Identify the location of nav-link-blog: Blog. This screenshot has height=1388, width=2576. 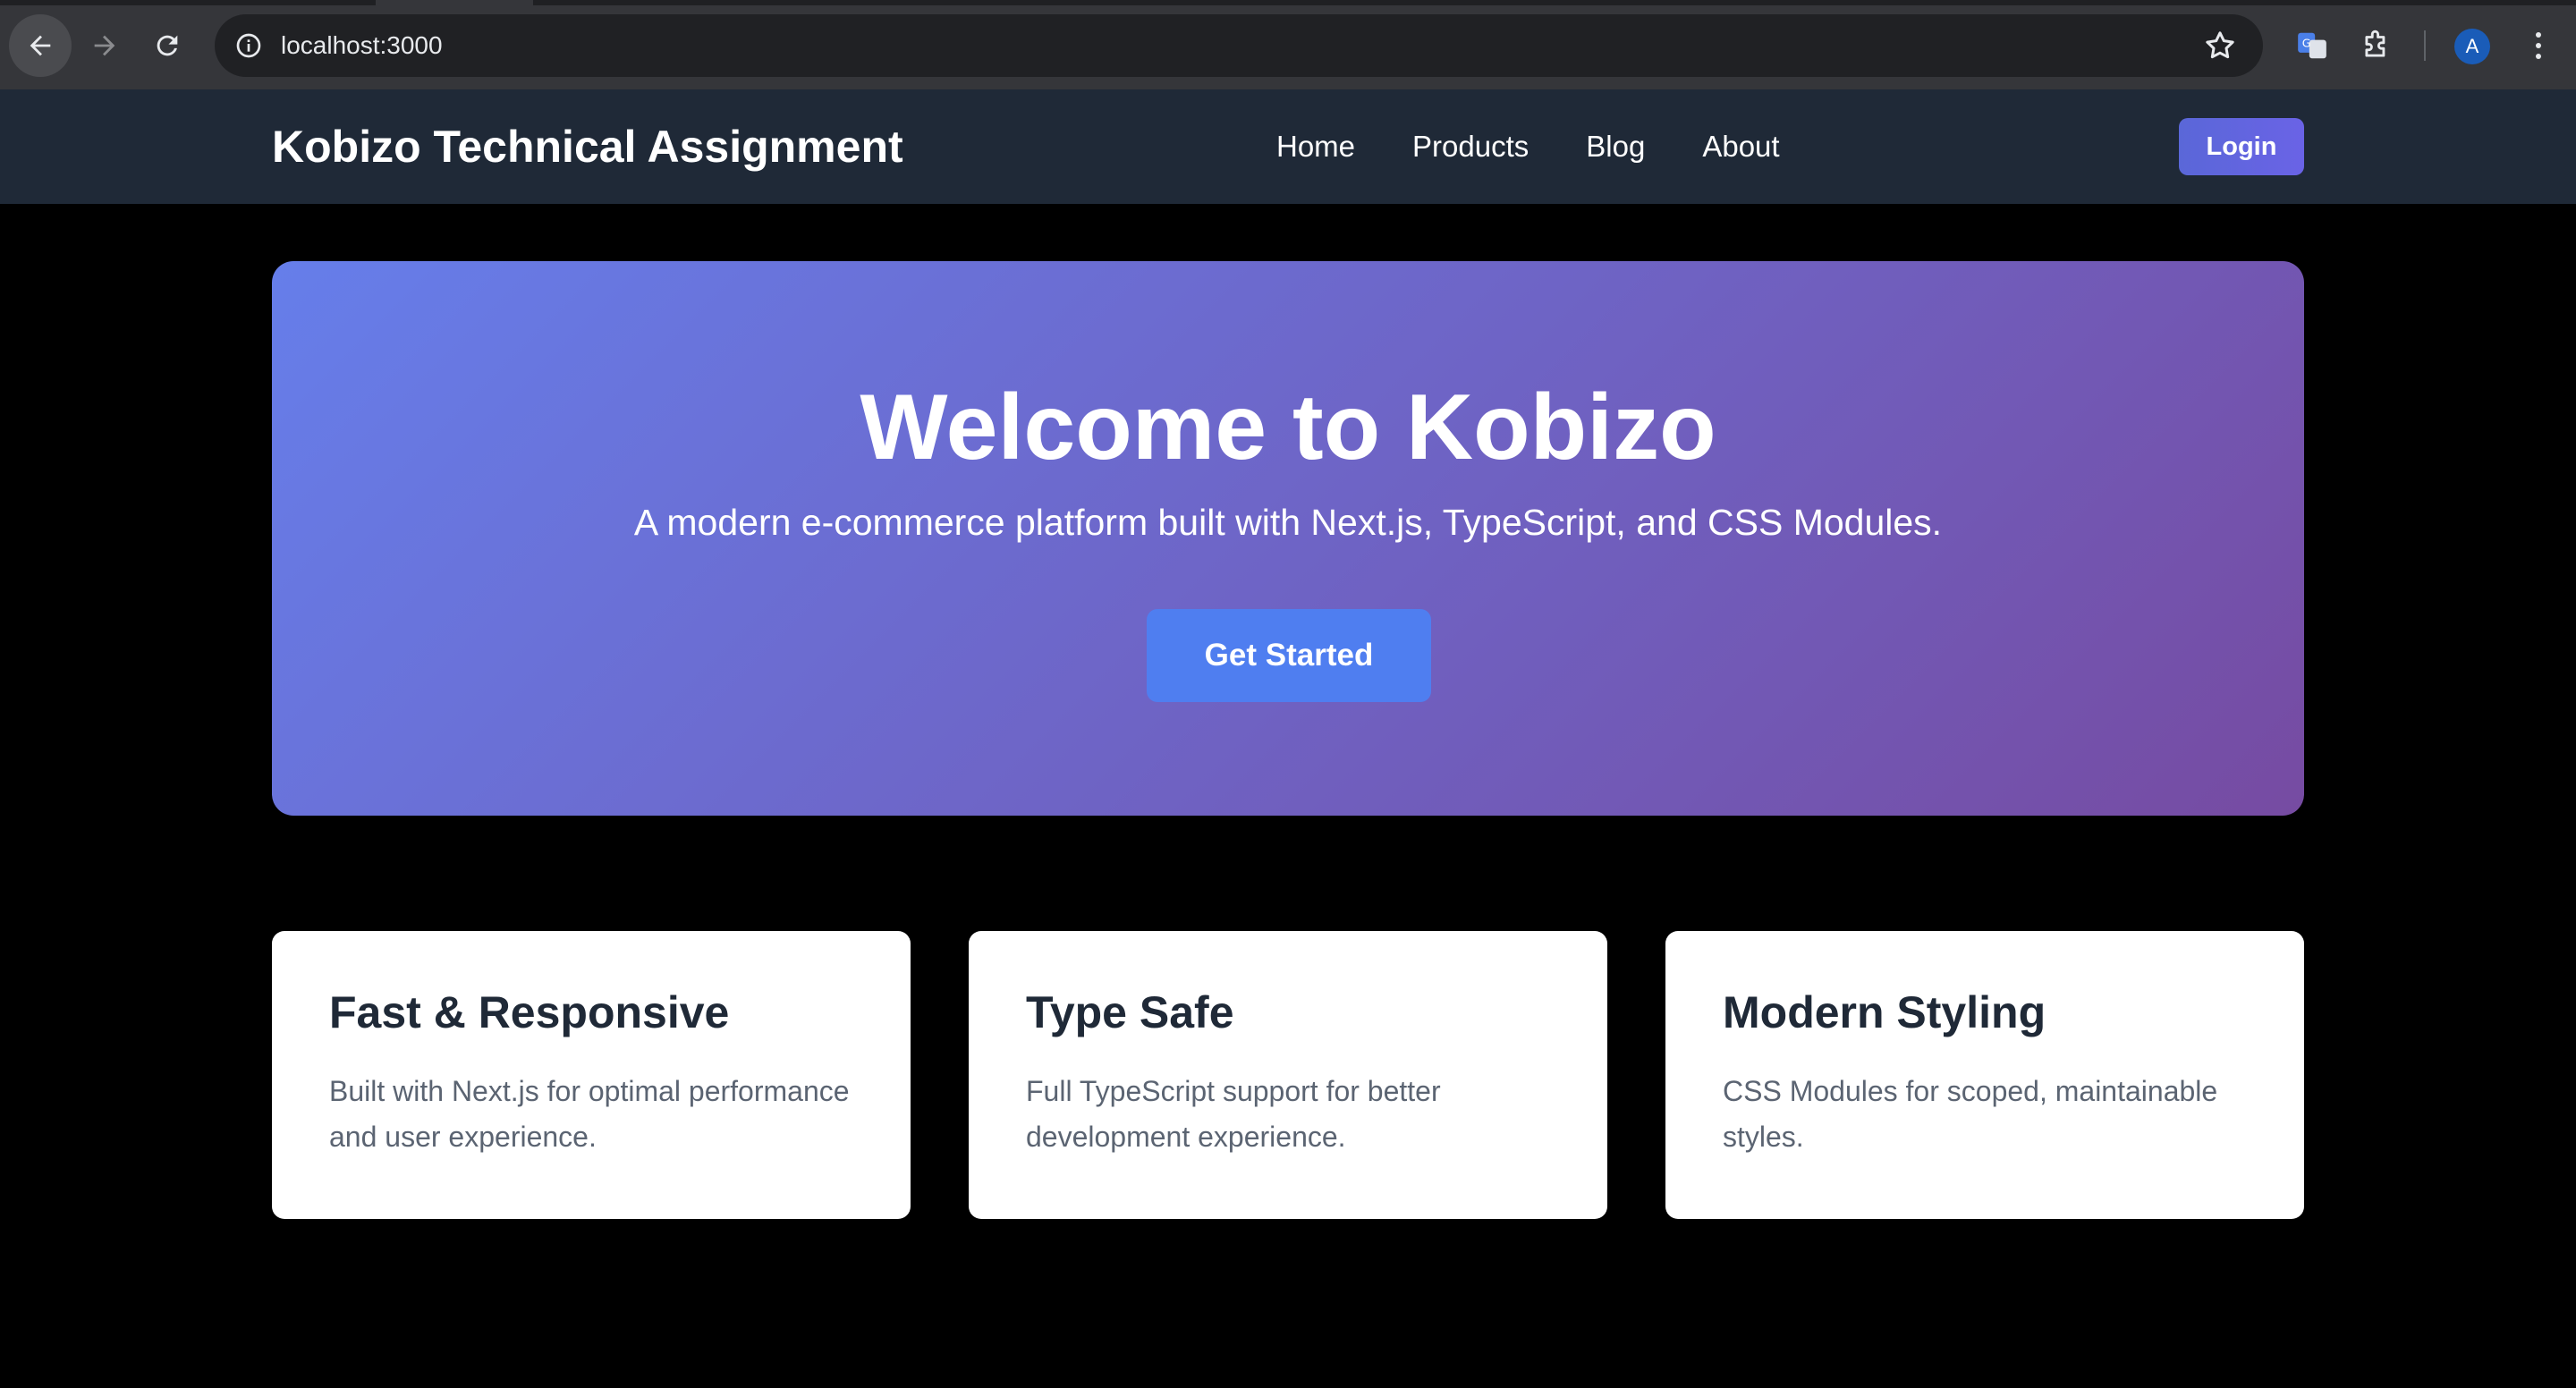
(1615, 147).